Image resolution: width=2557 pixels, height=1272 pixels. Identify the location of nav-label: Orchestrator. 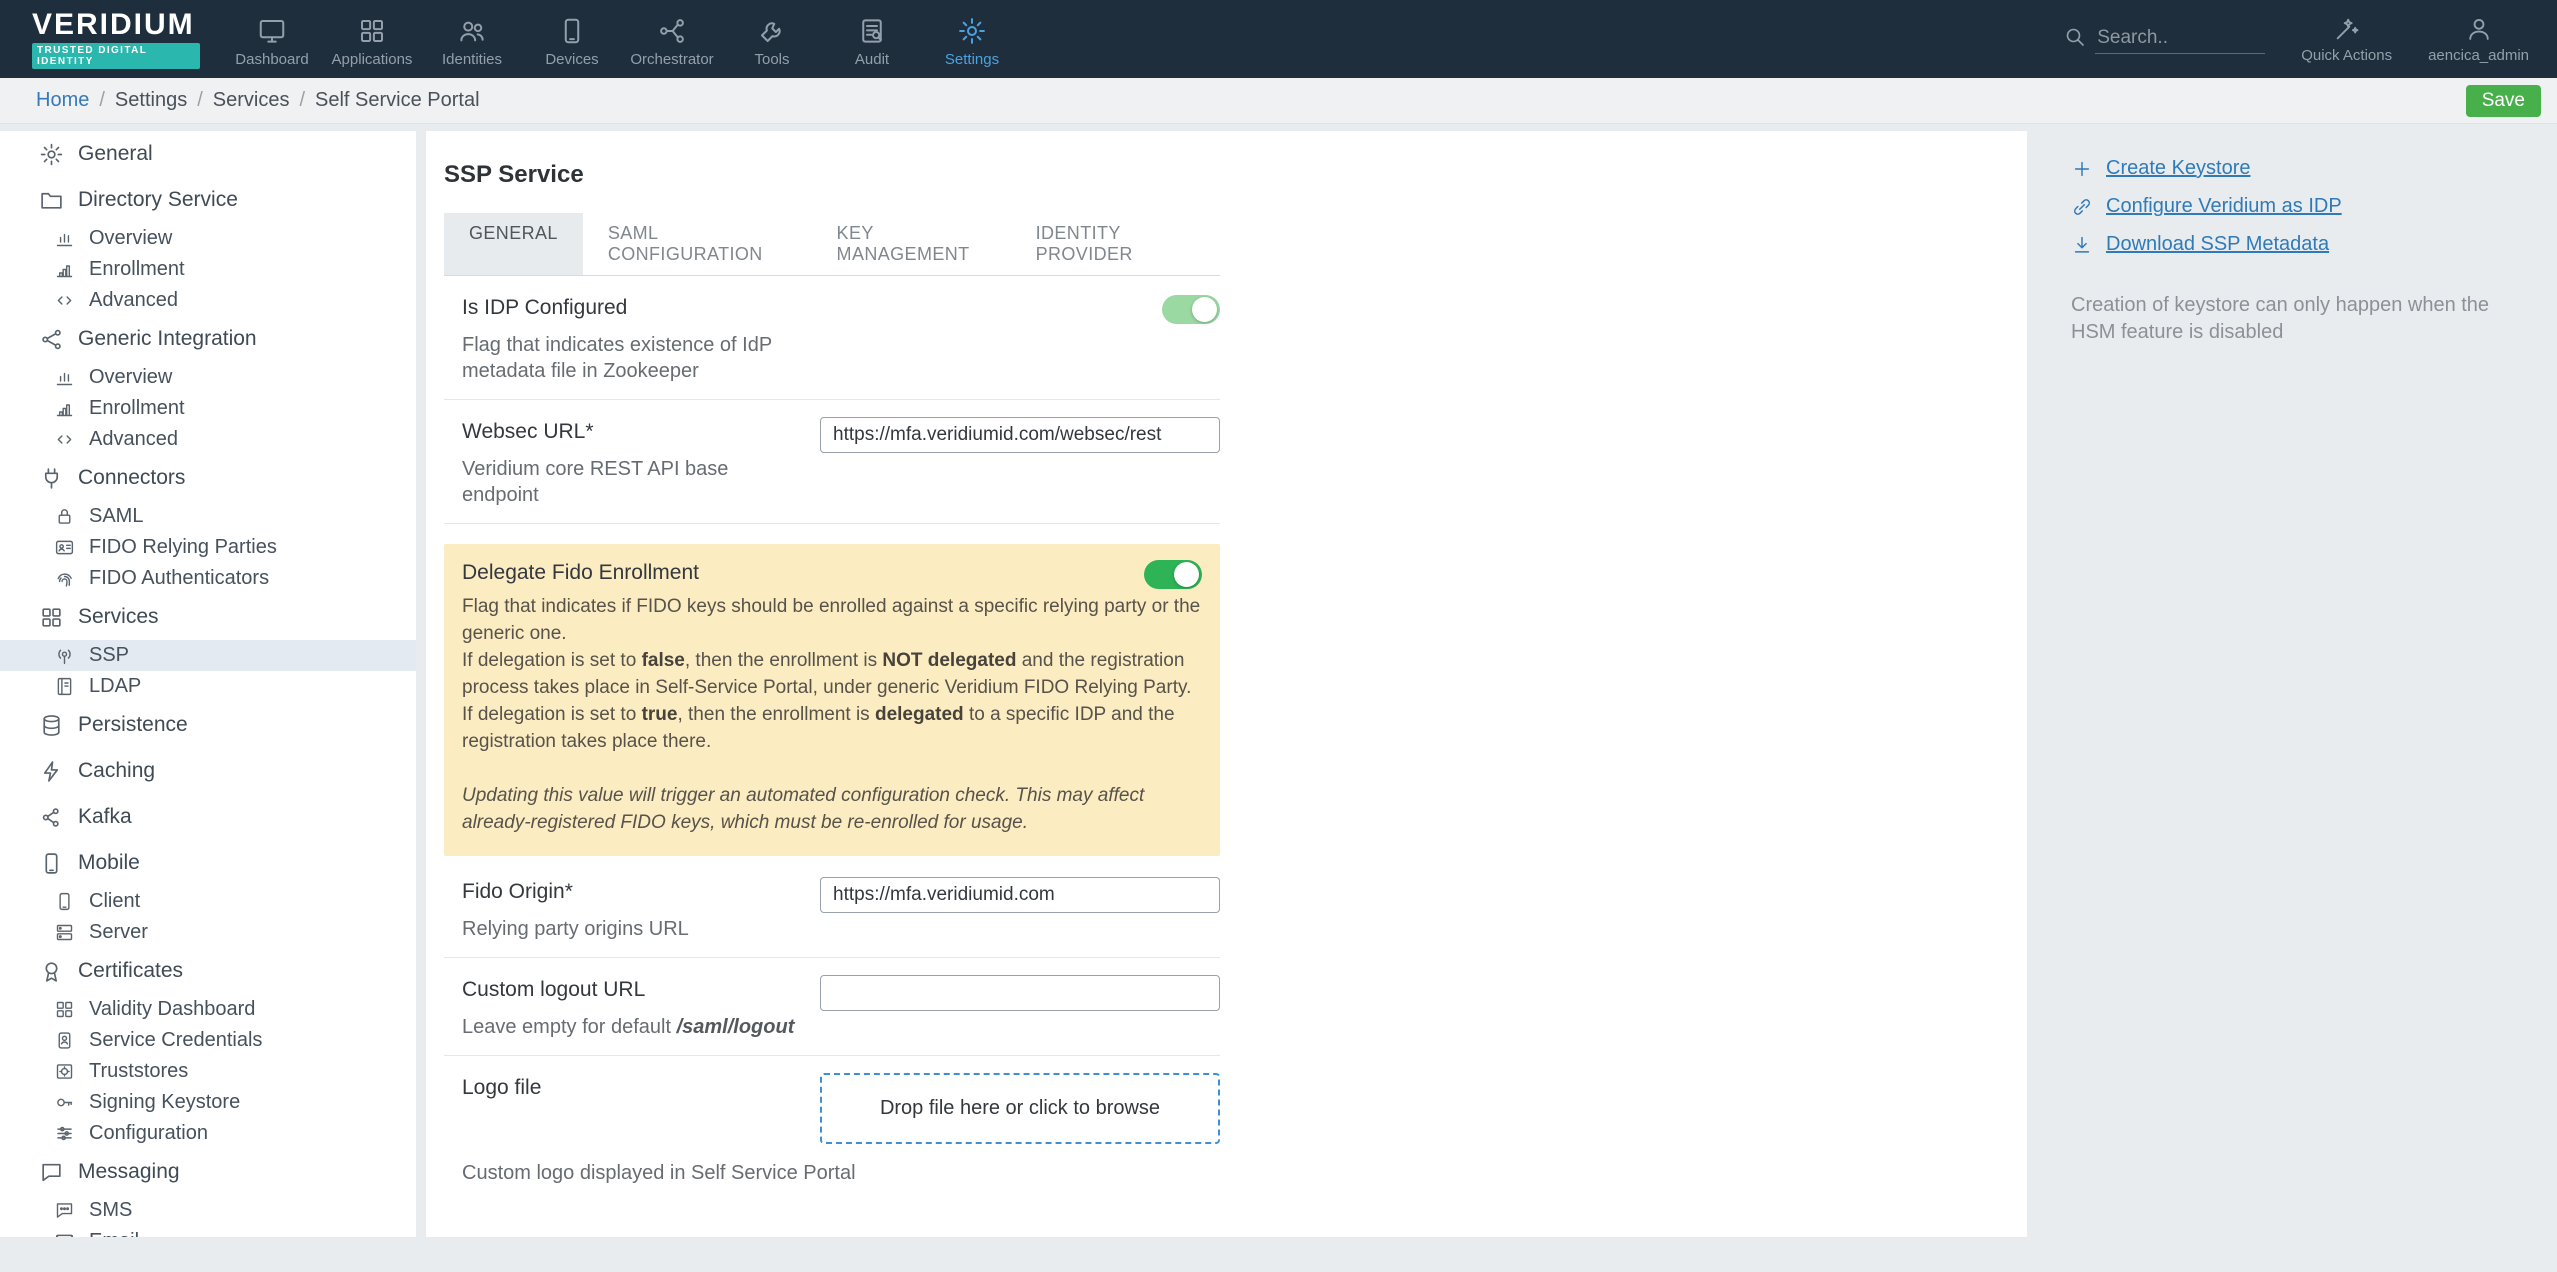
(672, 59).